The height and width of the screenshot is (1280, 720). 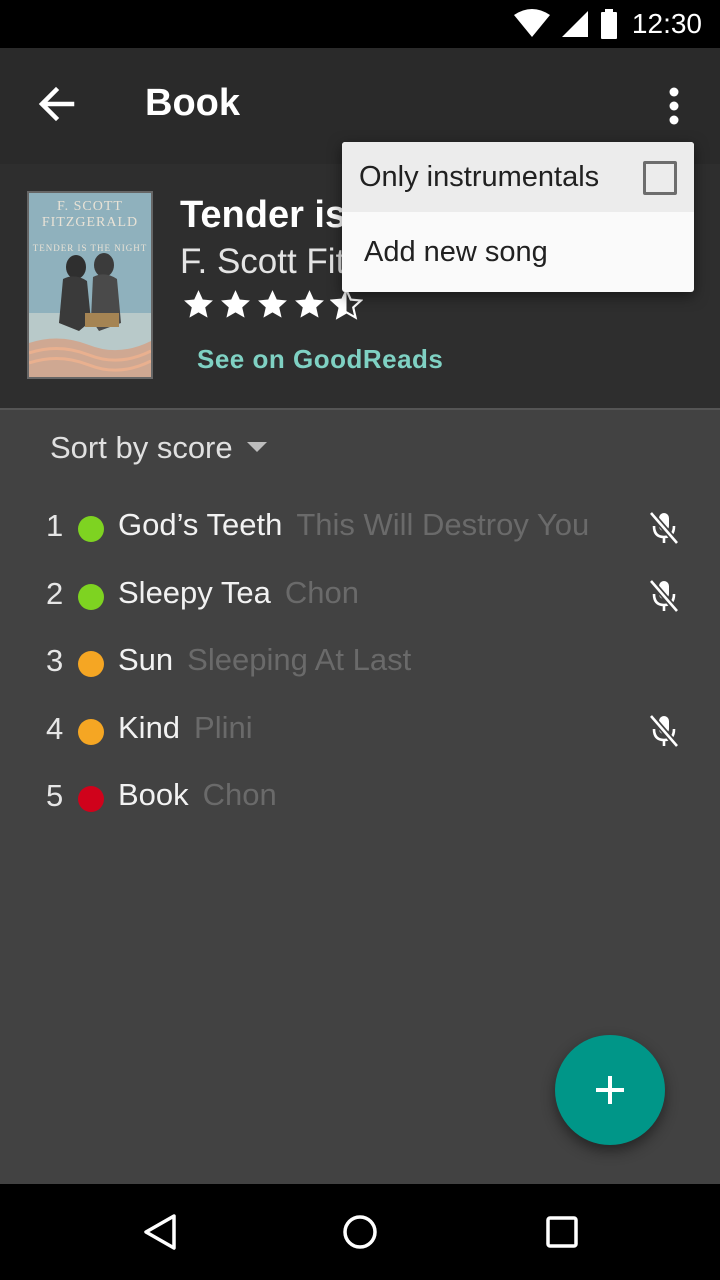 I want to click on add-song-fab, so click(x=610, y=1090).